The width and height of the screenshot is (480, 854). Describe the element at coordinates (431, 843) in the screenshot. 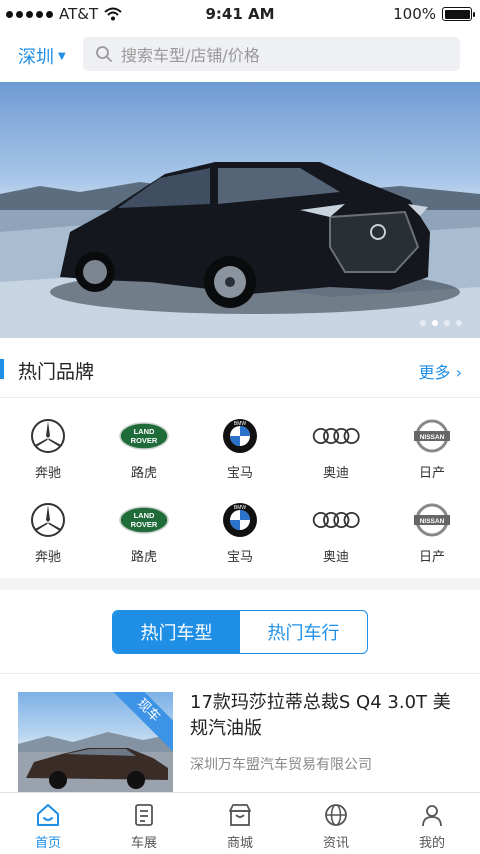

I see `tab-label: 我的` at that location.